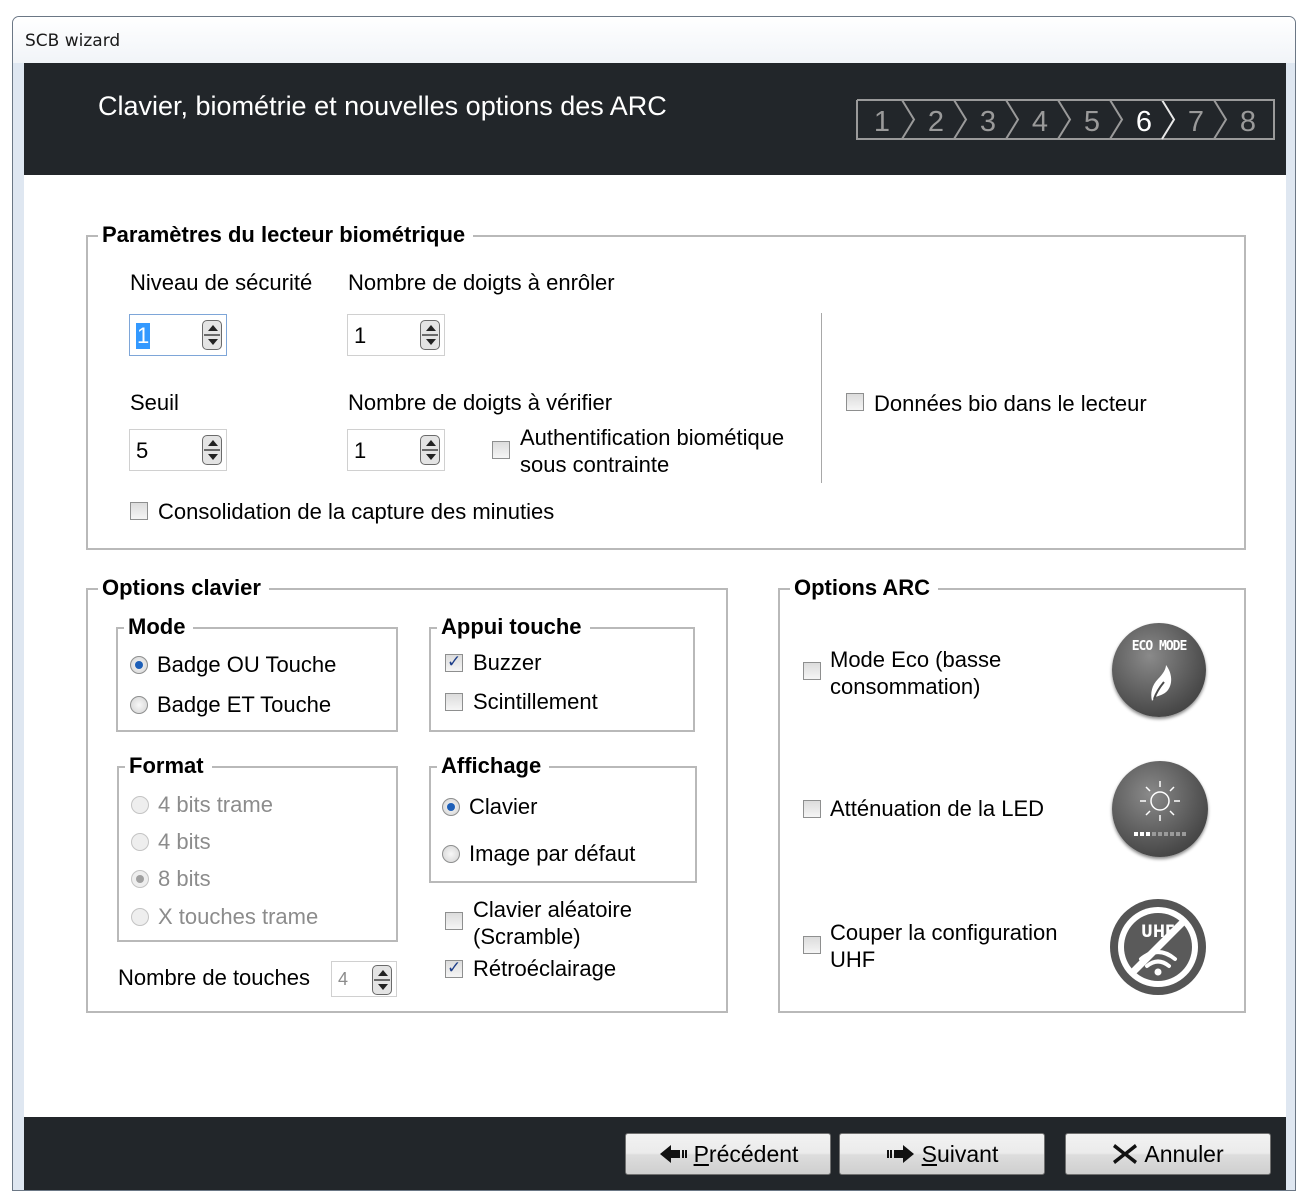 Image resolution: width=1304 pixels, height=1191 pixels. What do you see at coordinates (140, 917) in the screenshot?
I see `format-x-keys-frame-radio` at bounding box center [140, 917].